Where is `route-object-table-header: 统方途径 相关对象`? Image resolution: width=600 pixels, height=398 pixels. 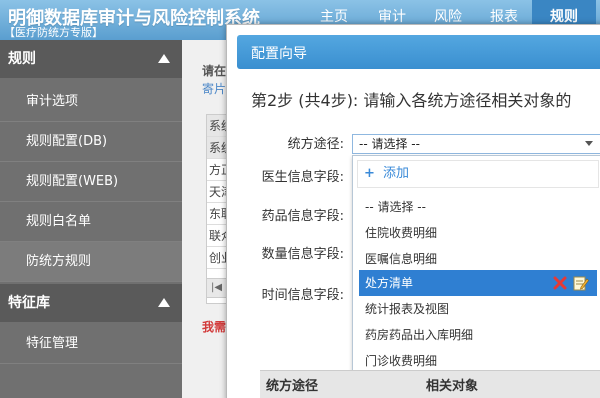
route-object-table-header: 统方途径 相关对象 is located at coordinates (430, 384).